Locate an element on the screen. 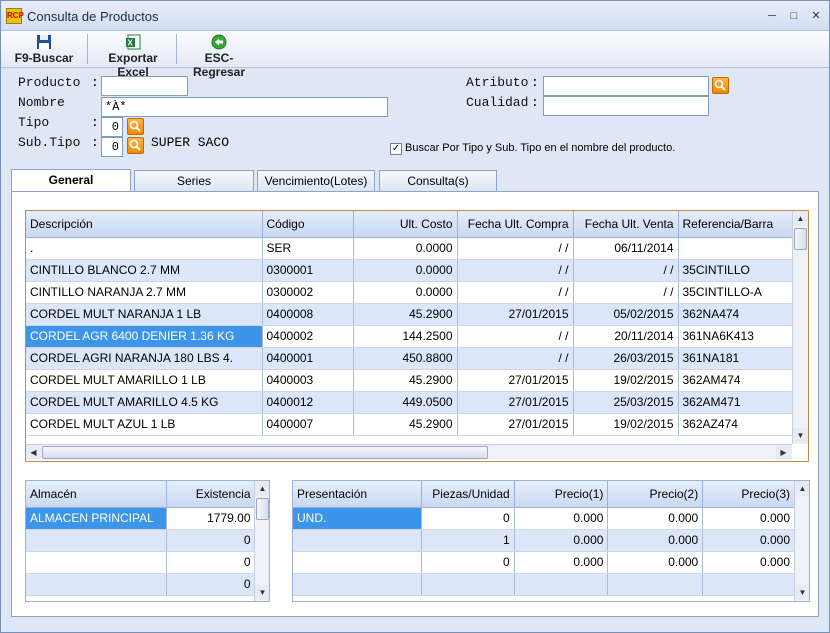 This screenshot has width=830, height=633. products-horizontal-scrollbar: ◀ ▶ is located at coordinates (409, 452).